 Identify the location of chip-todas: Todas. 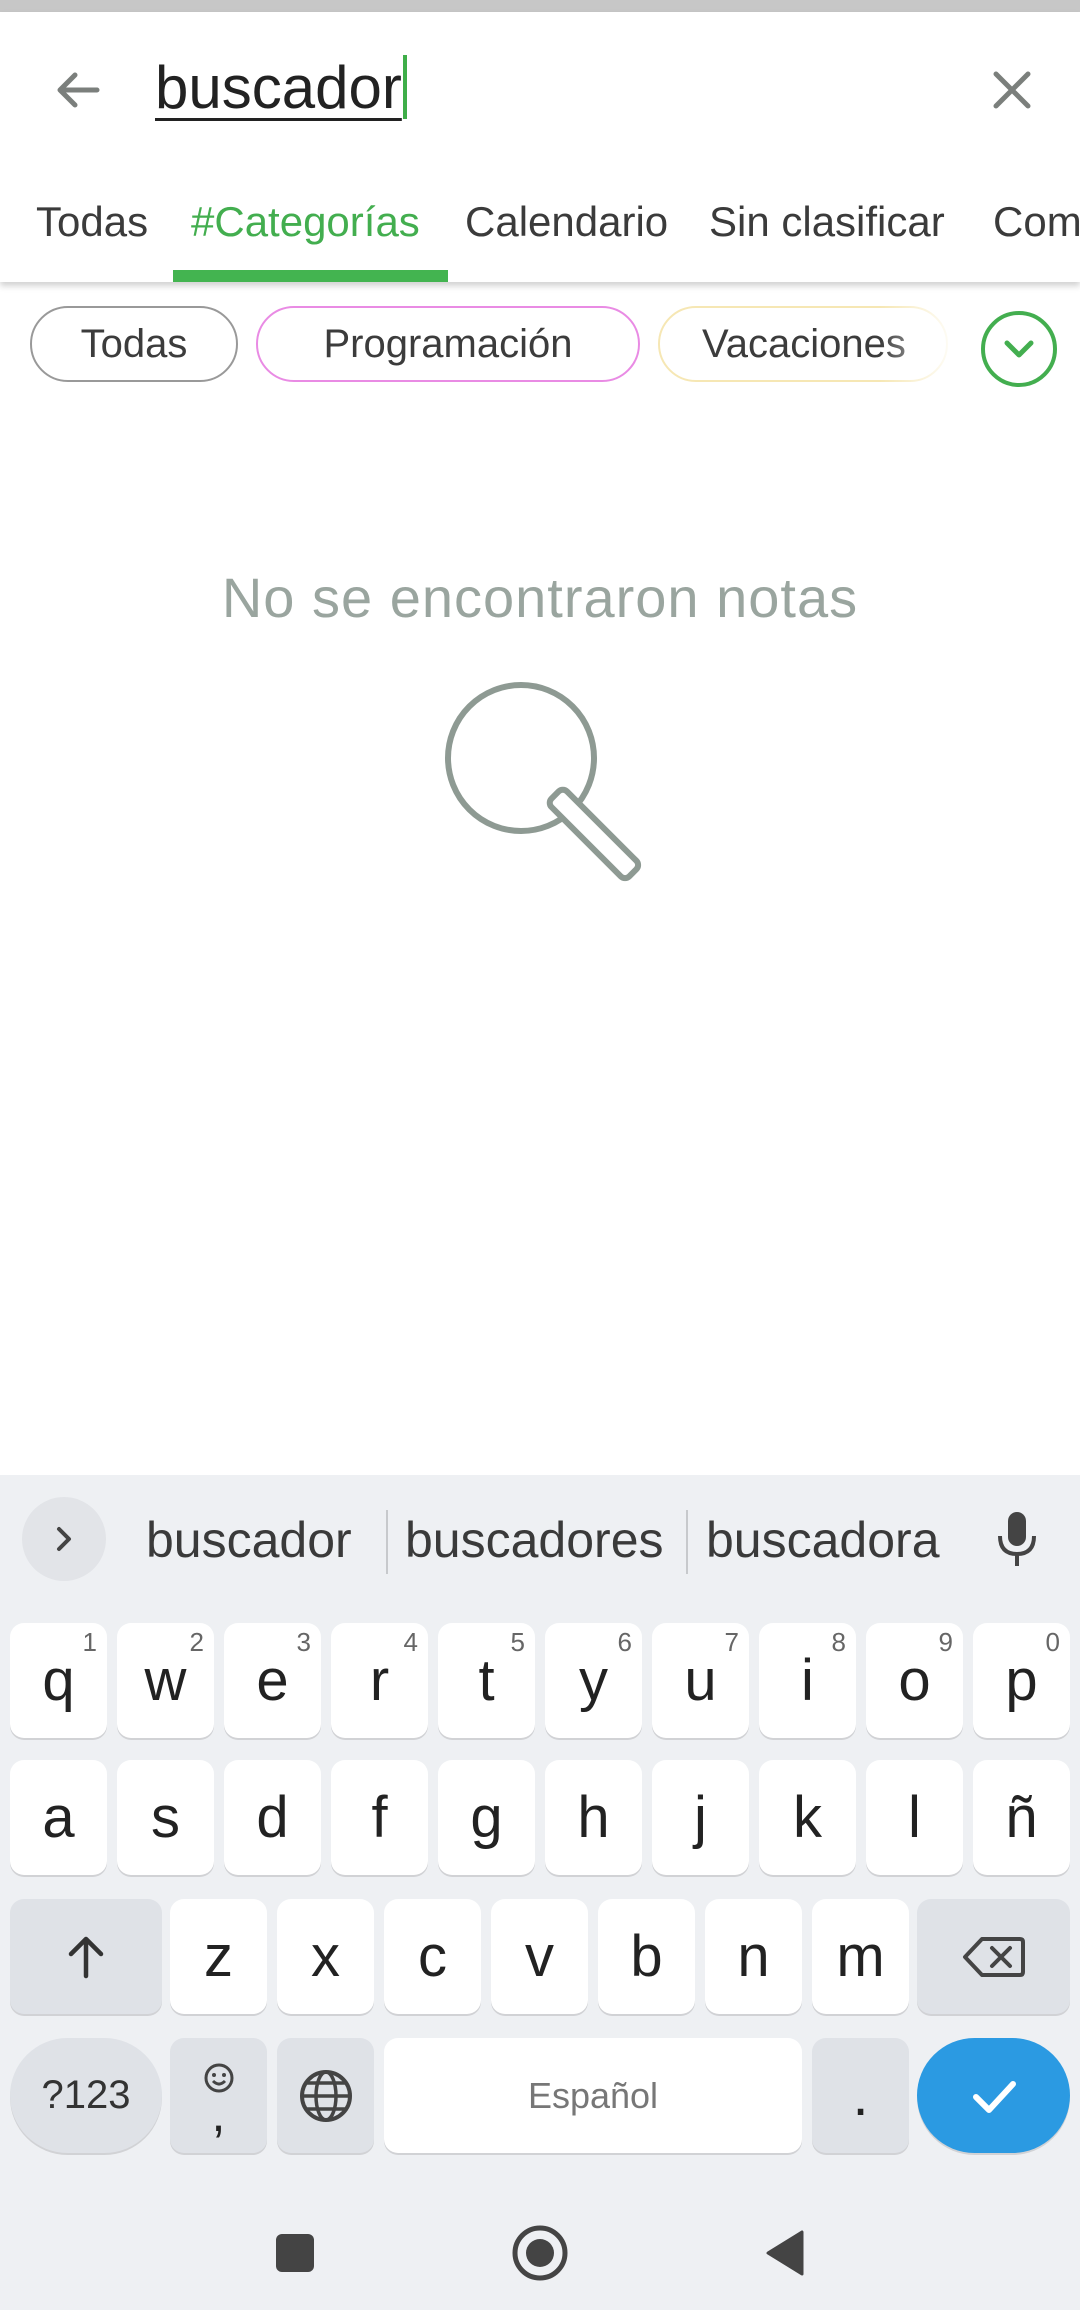
(134, 344).